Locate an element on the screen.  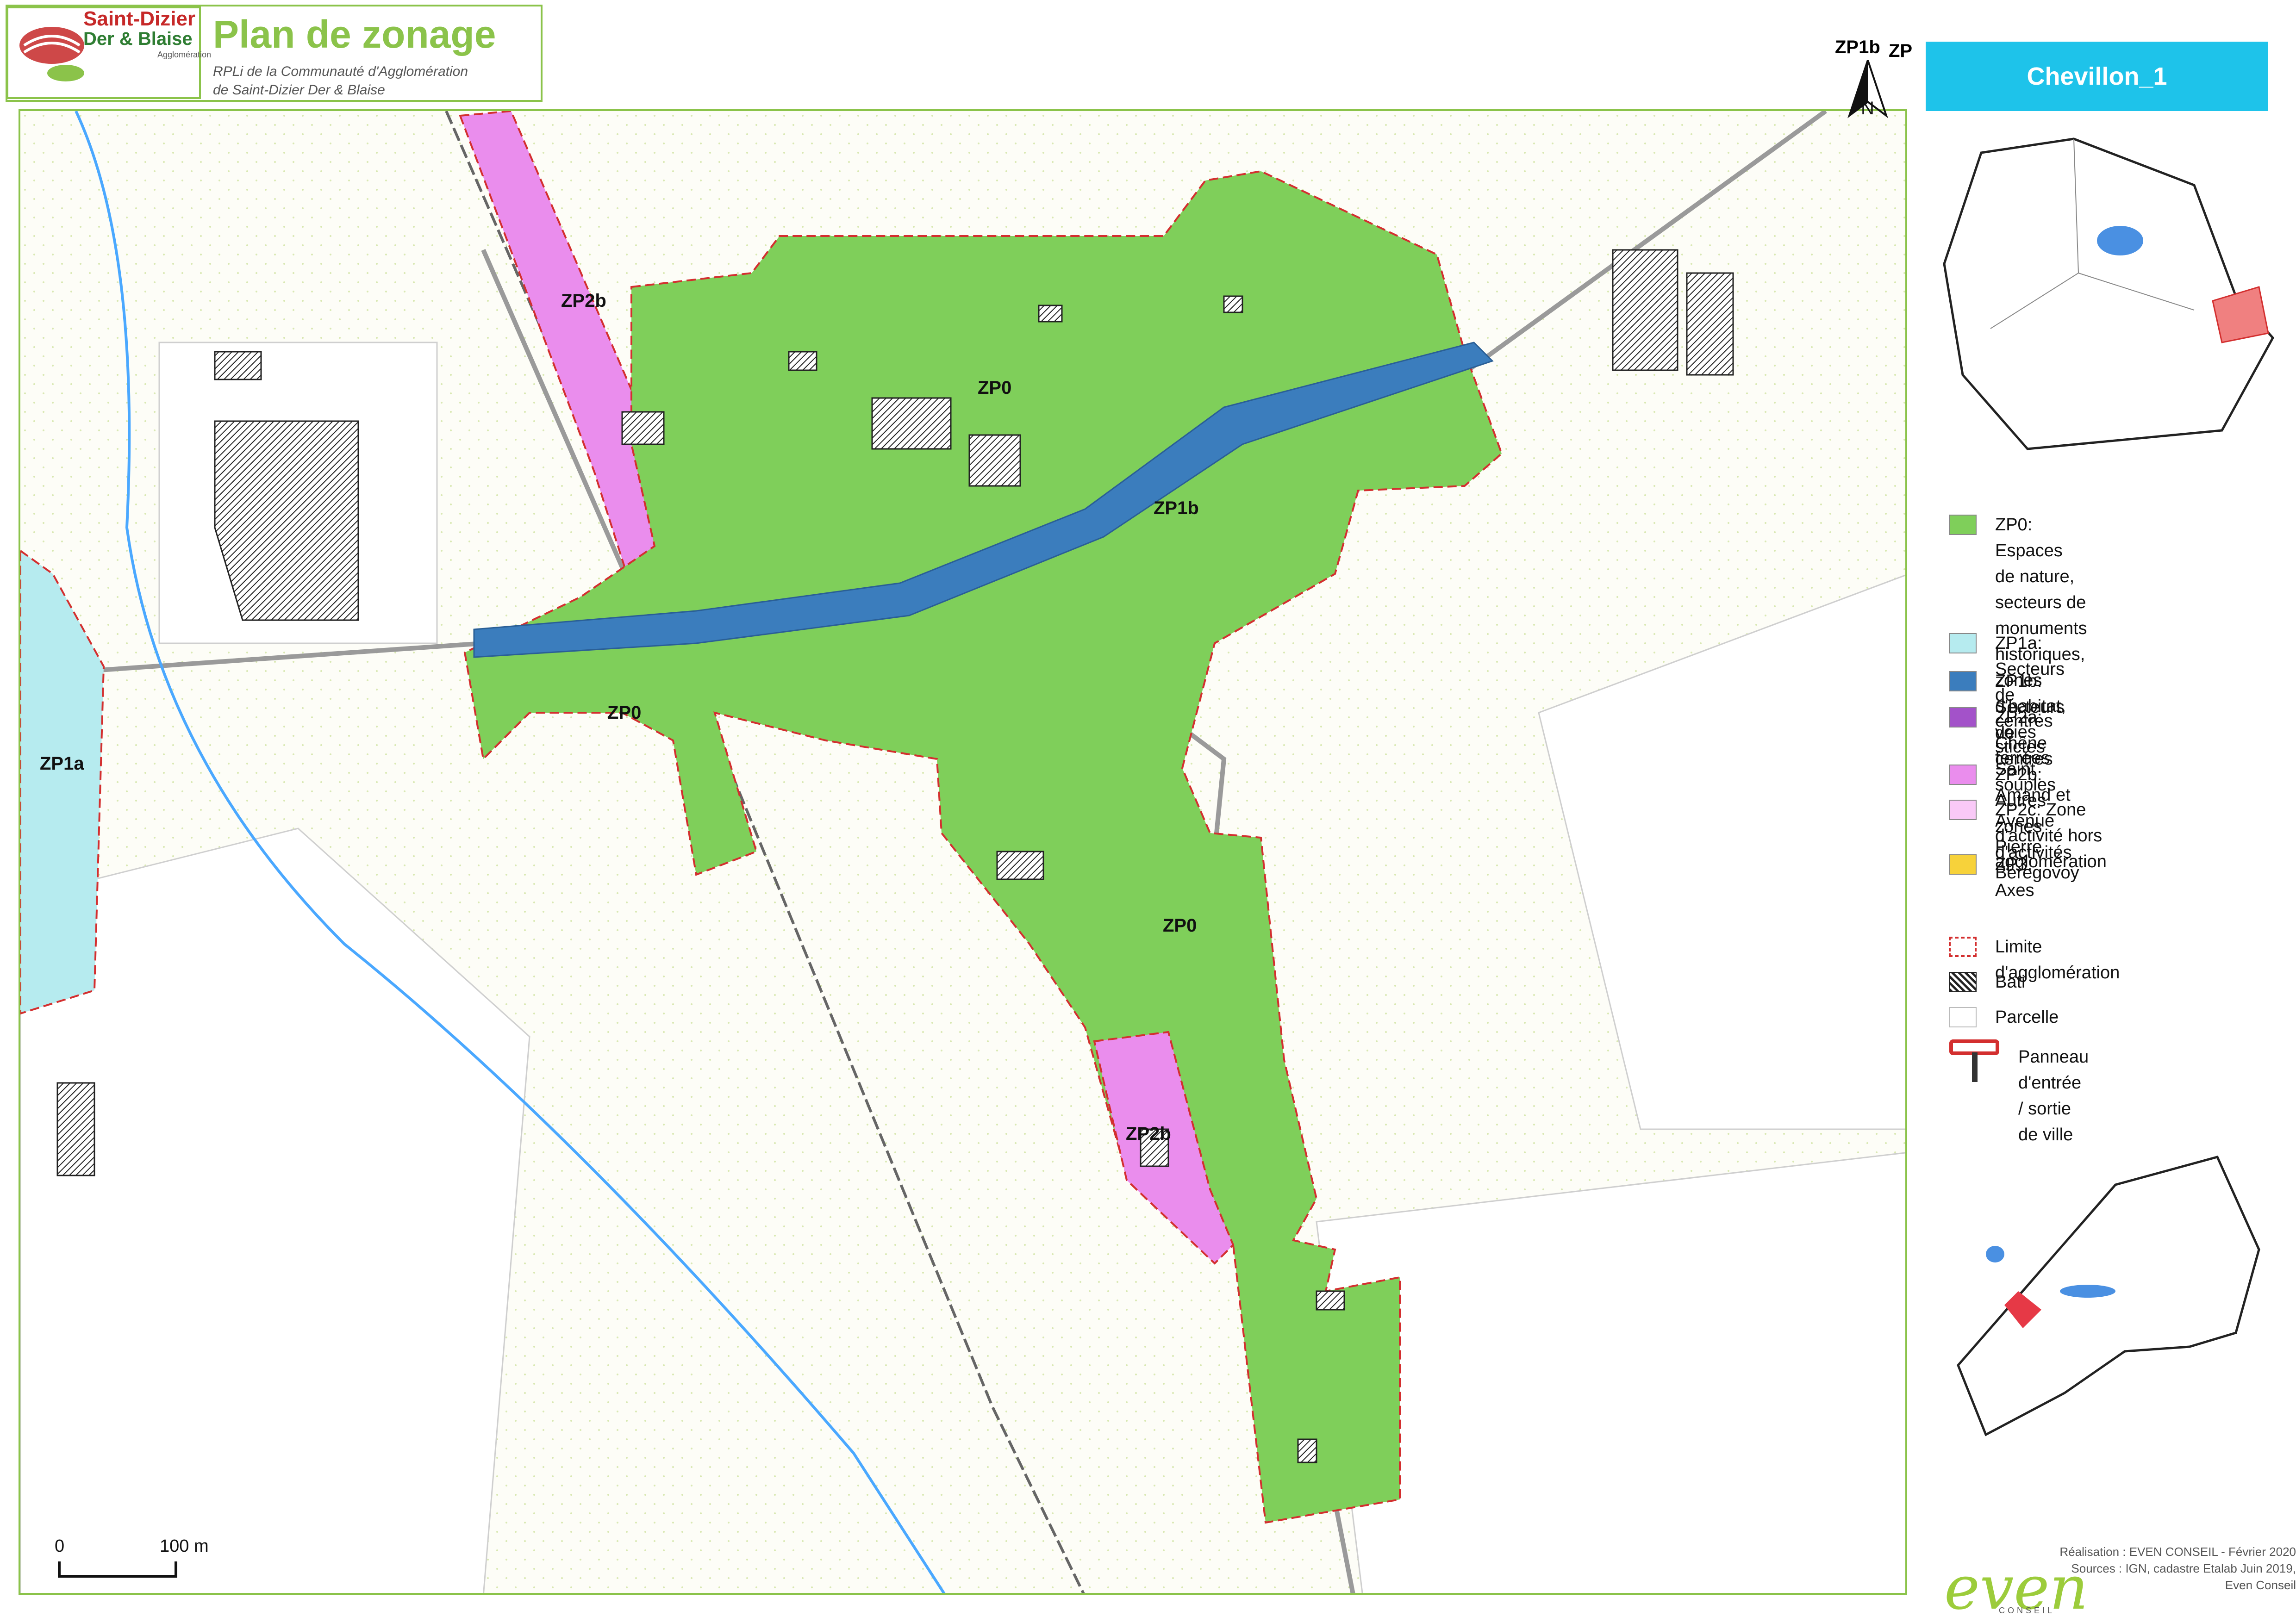
zone-label-zp0-west: ZP0 is located at coordinates (624, 713).